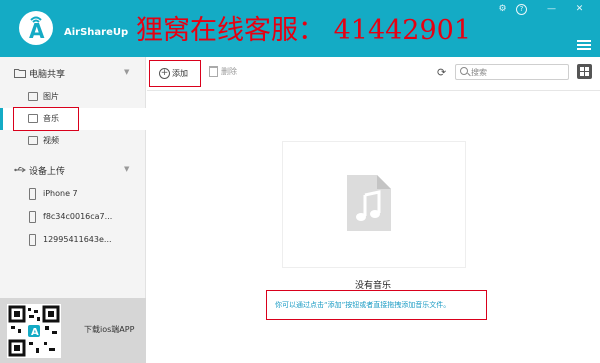 This screenshot has width=600, height=363. What do you see at coordinates (373, 90) in the screenshot?
I see `toolbar-divider` at bounding box center [373, 90].